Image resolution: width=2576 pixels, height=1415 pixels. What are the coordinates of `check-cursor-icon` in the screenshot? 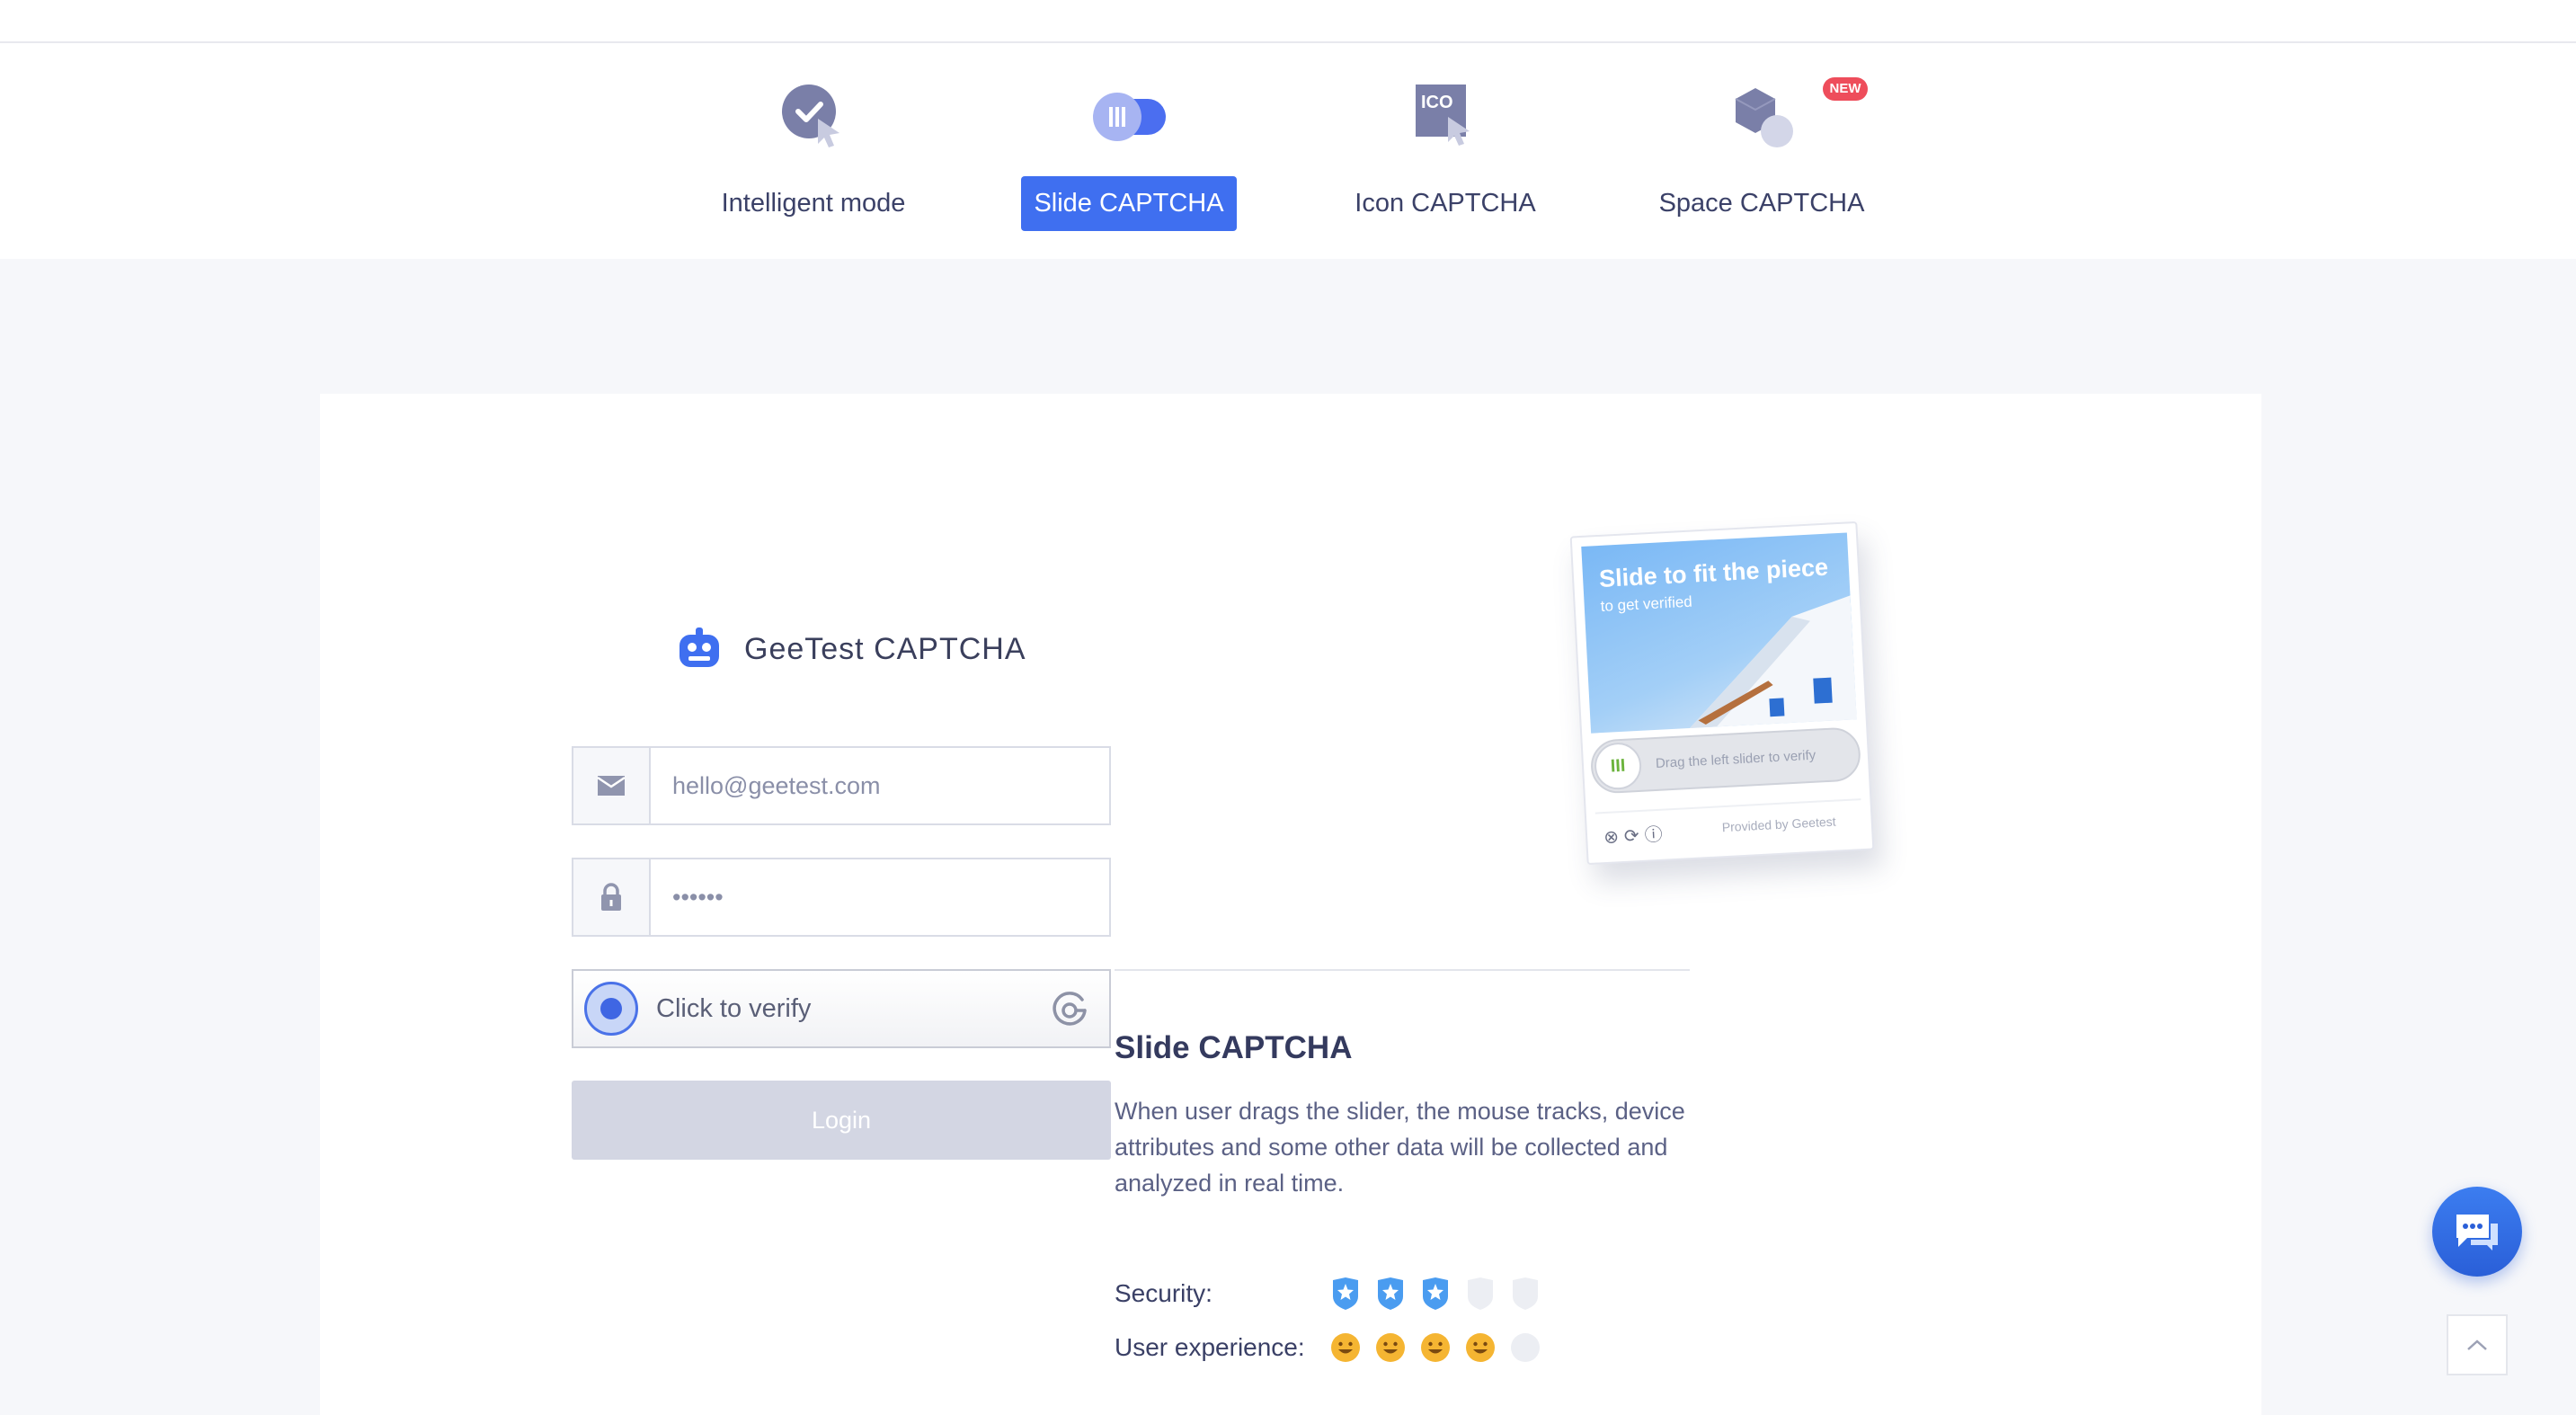 It's located at (813, 116).